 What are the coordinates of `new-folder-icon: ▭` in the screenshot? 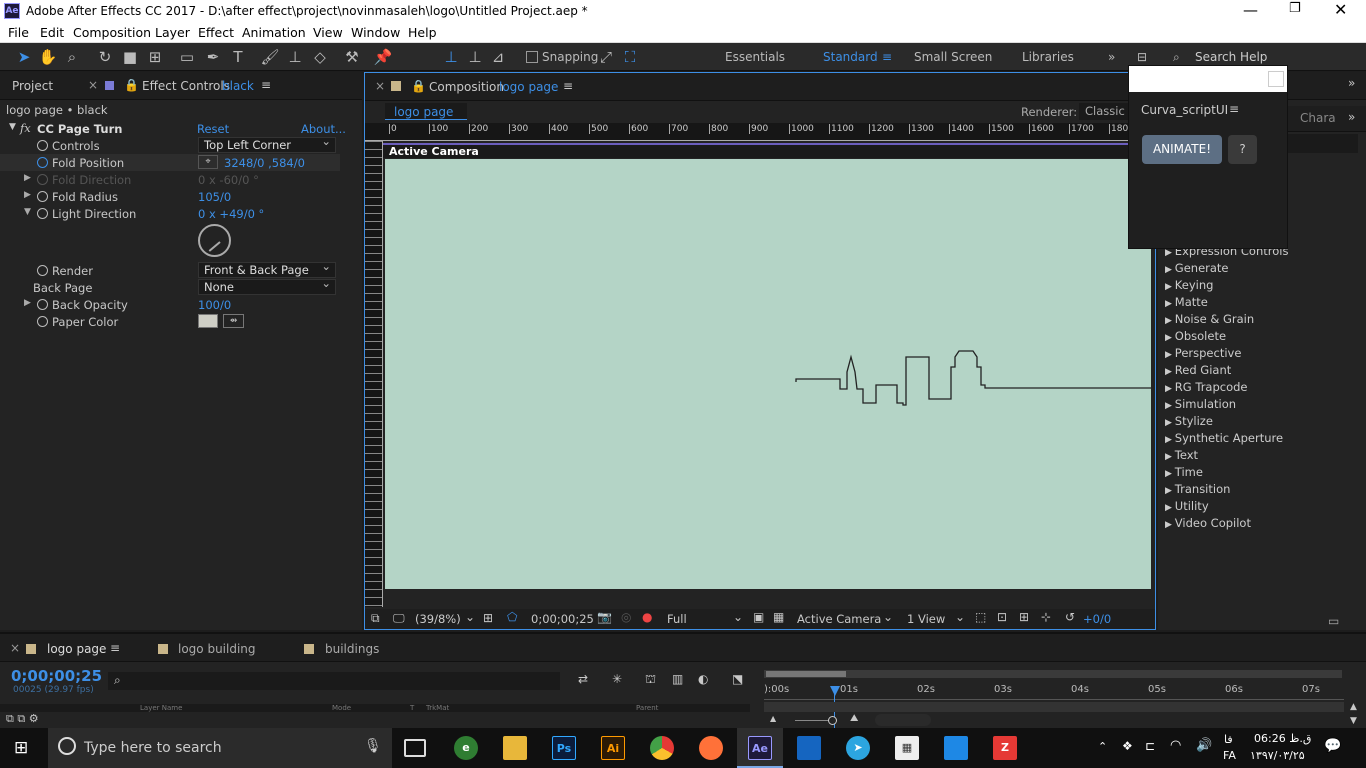 It's located at (1333, 621).